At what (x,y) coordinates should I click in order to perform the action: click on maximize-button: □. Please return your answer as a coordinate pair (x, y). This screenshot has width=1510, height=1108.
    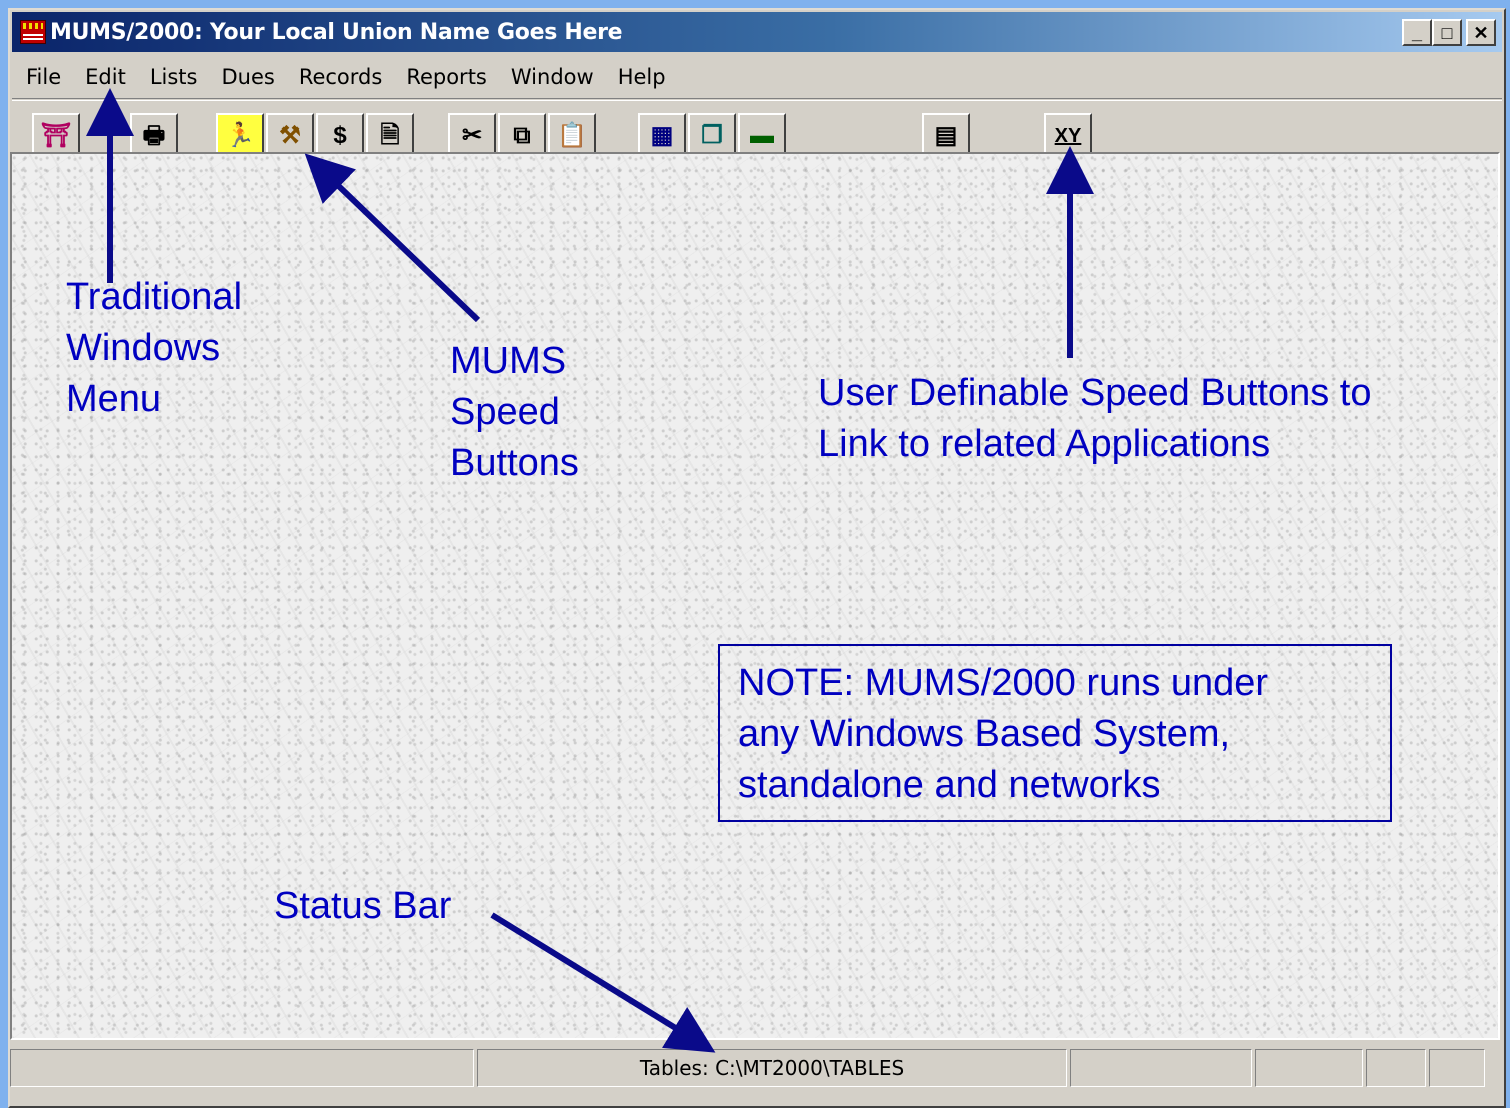
    Looking at the image, I should click on (1447, 32).